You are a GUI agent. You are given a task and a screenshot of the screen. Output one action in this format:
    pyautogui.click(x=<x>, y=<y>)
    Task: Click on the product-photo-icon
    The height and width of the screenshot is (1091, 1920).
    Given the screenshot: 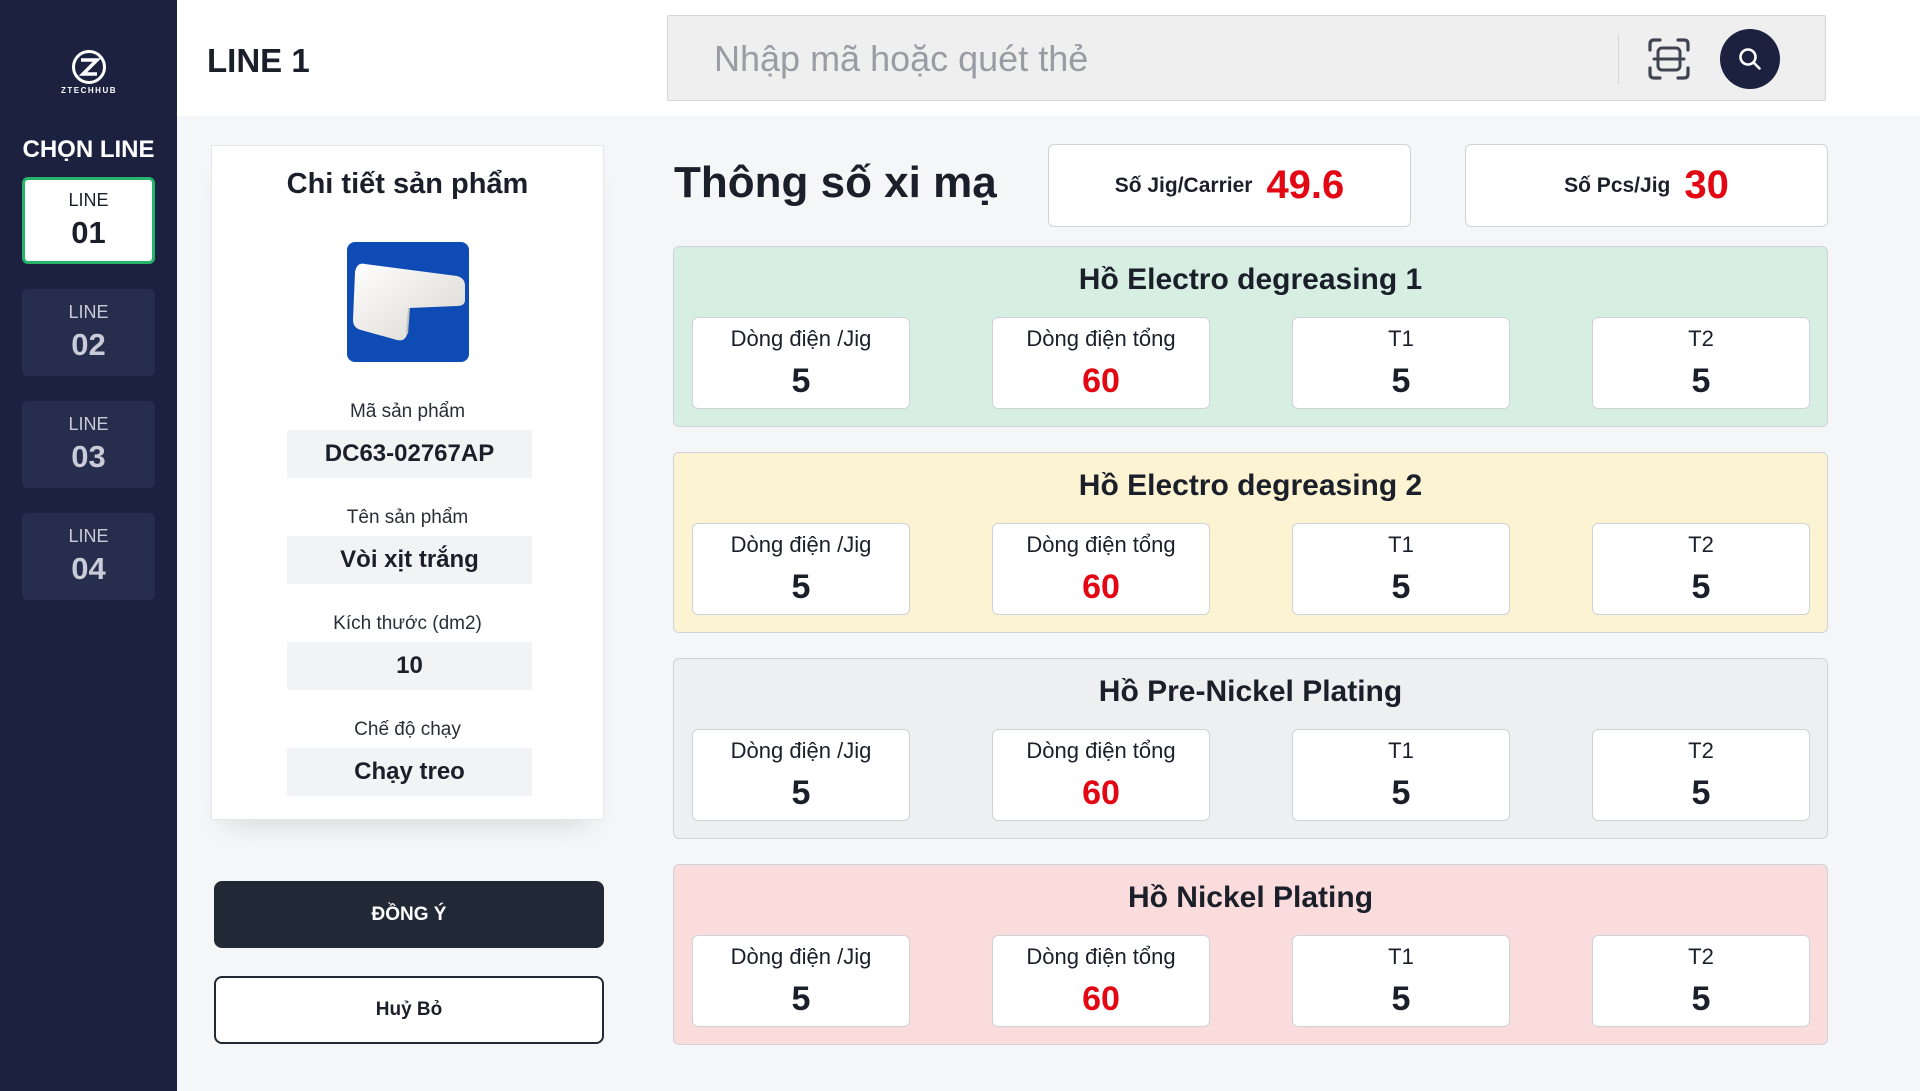 What is the action you would take?
    pyautogui.click(x=409, y=302)
    